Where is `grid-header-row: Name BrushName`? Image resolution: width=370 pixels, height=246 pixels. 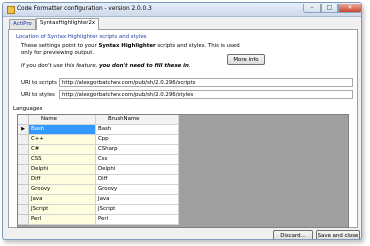
grid-header-row: Name BrushName is located at coordinates (98, 120).